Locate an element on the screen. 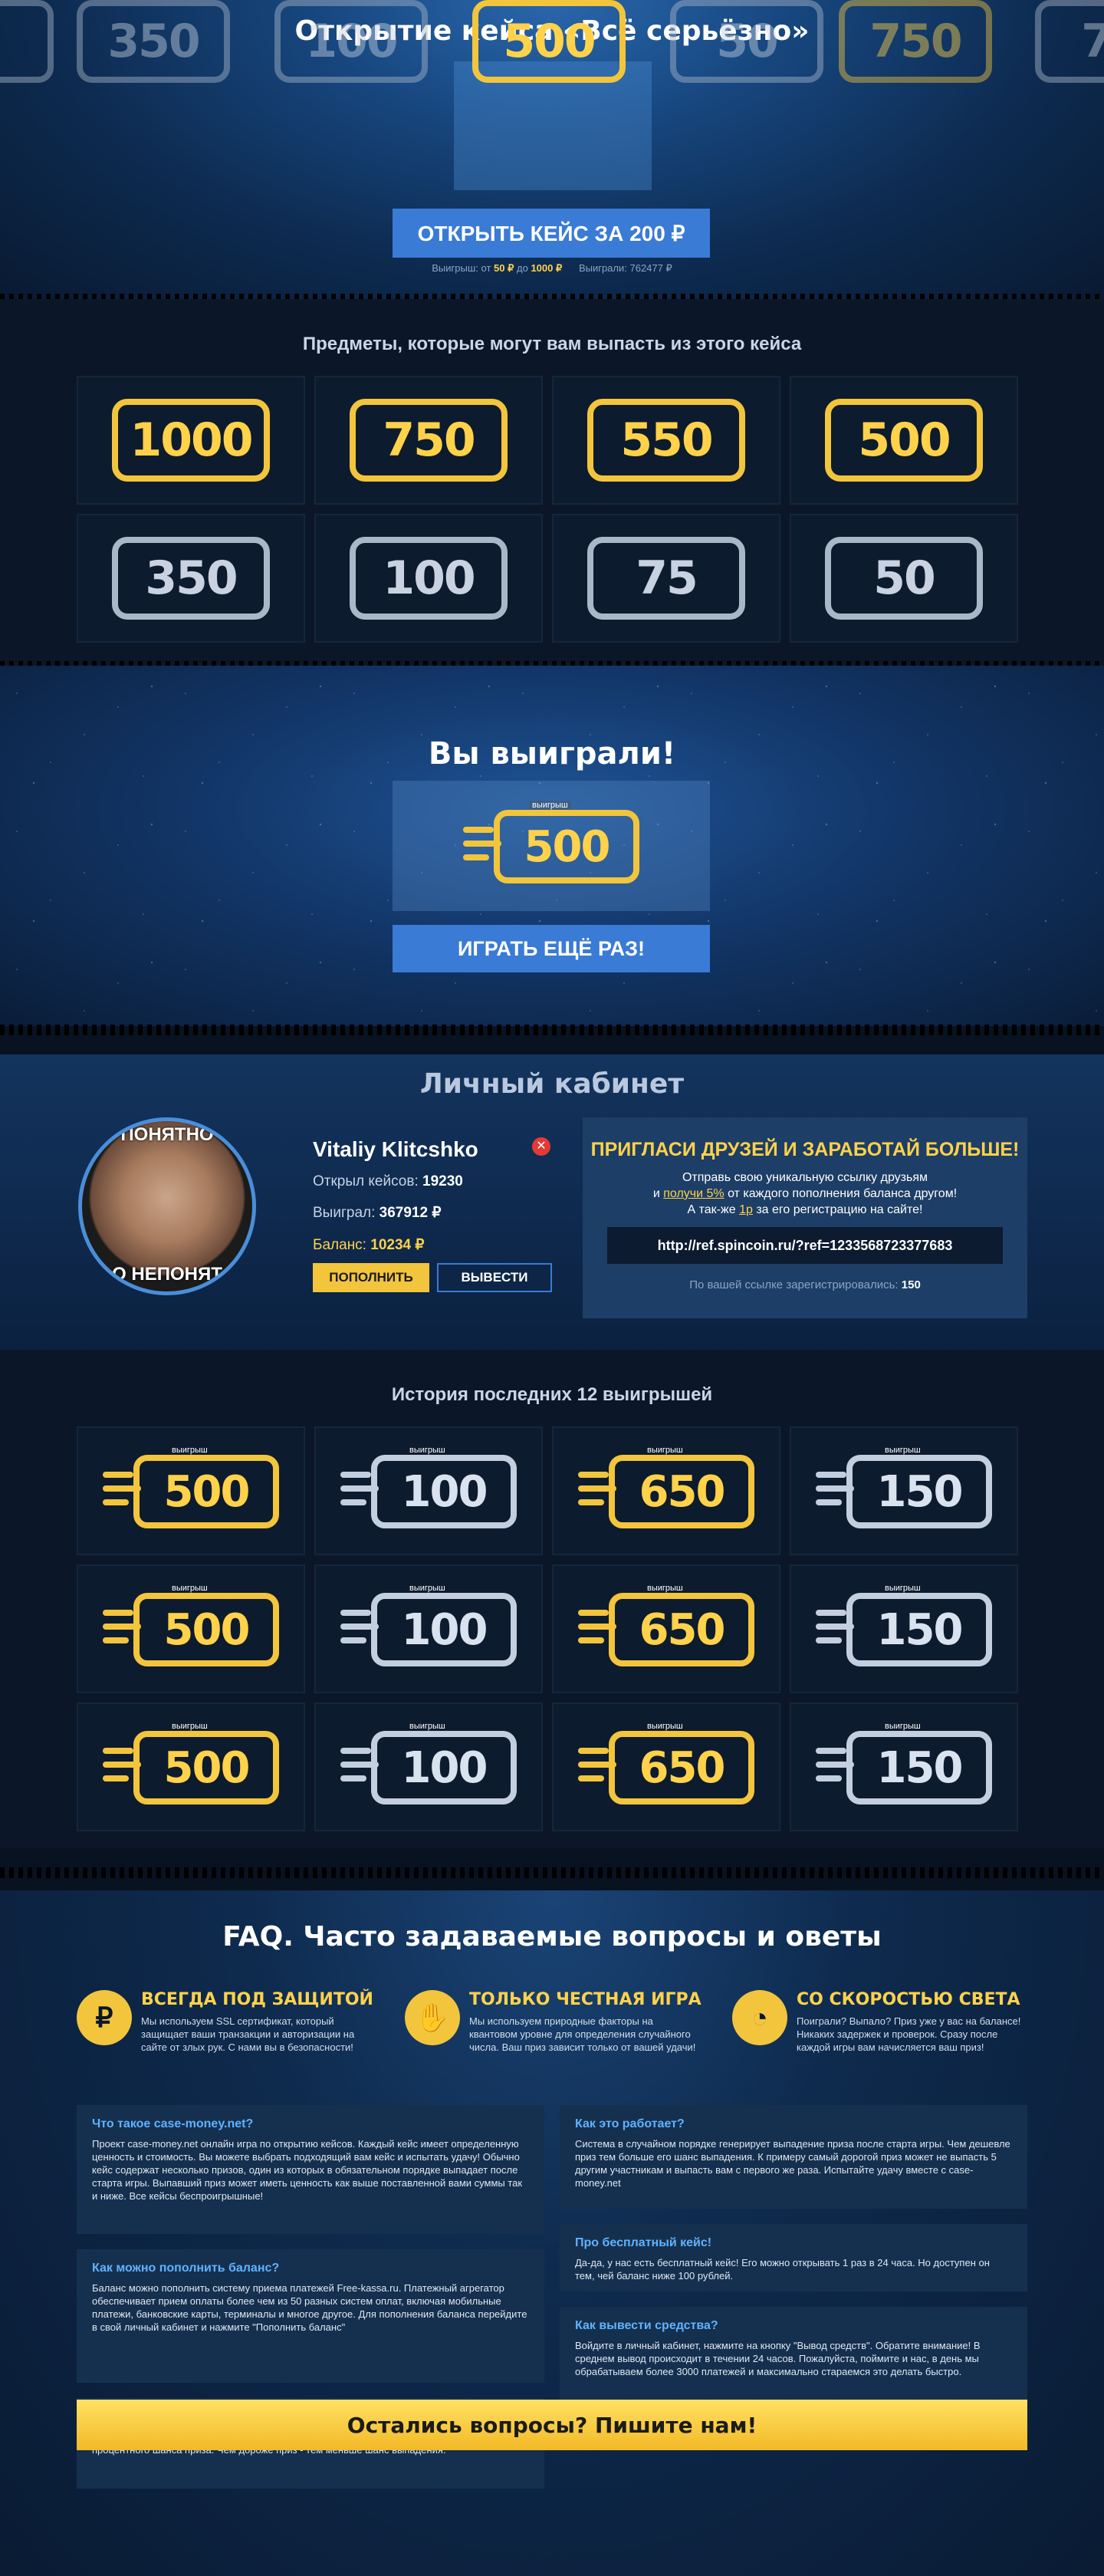 This screenshot has height=2576, width=1104. total-won: Выиграл: 367912 ₽ is located at coordinates (378, 1213).